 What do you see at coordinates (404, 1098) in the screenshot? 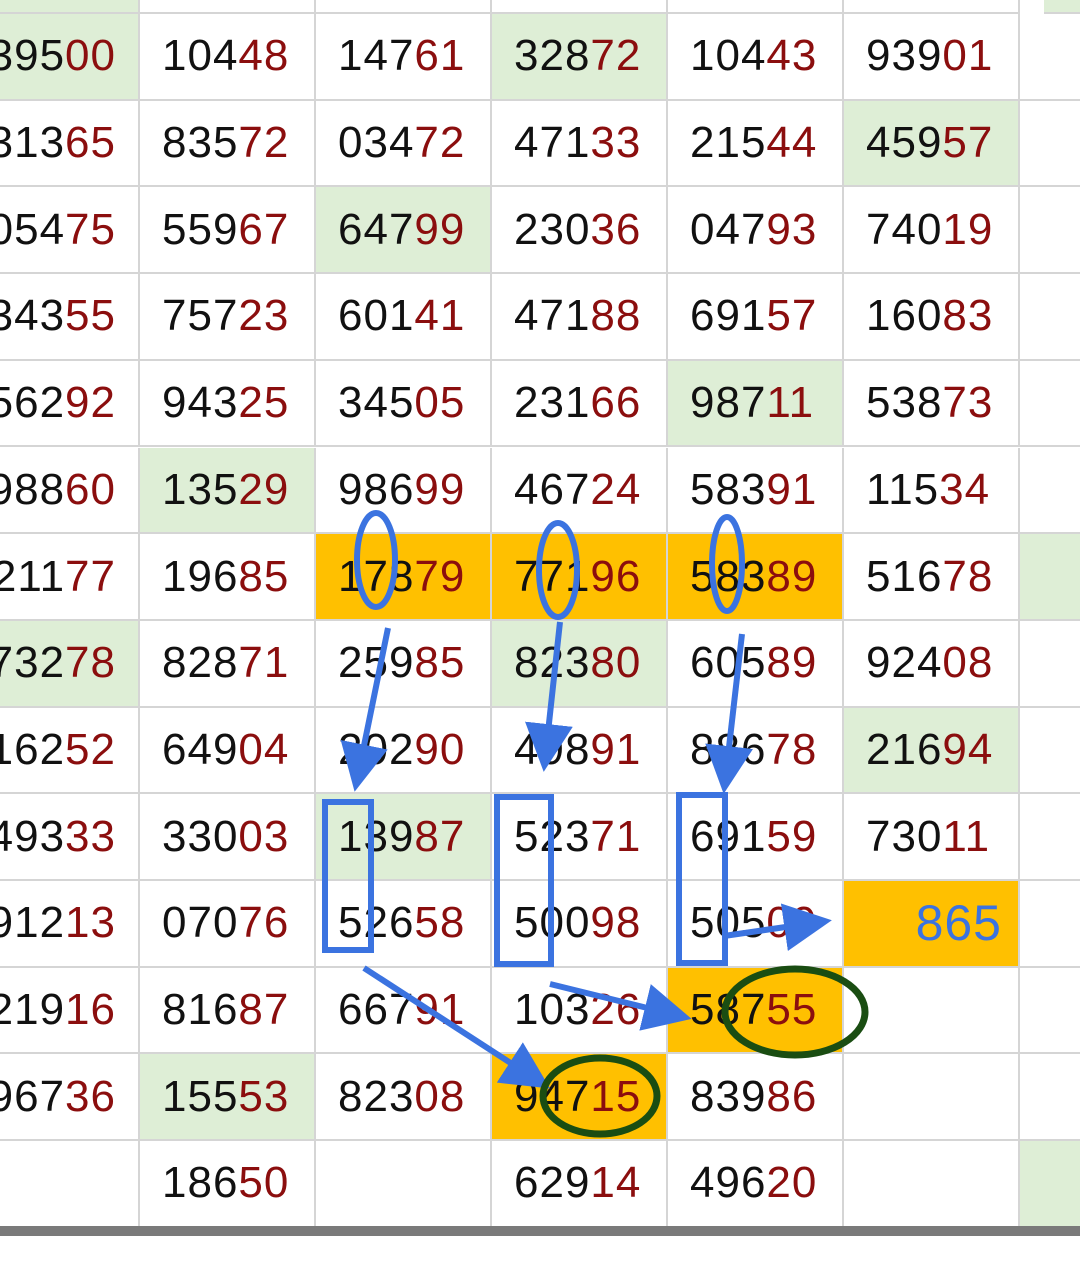
I see `grid-cell: 823 08` at bounding box center [404, 1098].